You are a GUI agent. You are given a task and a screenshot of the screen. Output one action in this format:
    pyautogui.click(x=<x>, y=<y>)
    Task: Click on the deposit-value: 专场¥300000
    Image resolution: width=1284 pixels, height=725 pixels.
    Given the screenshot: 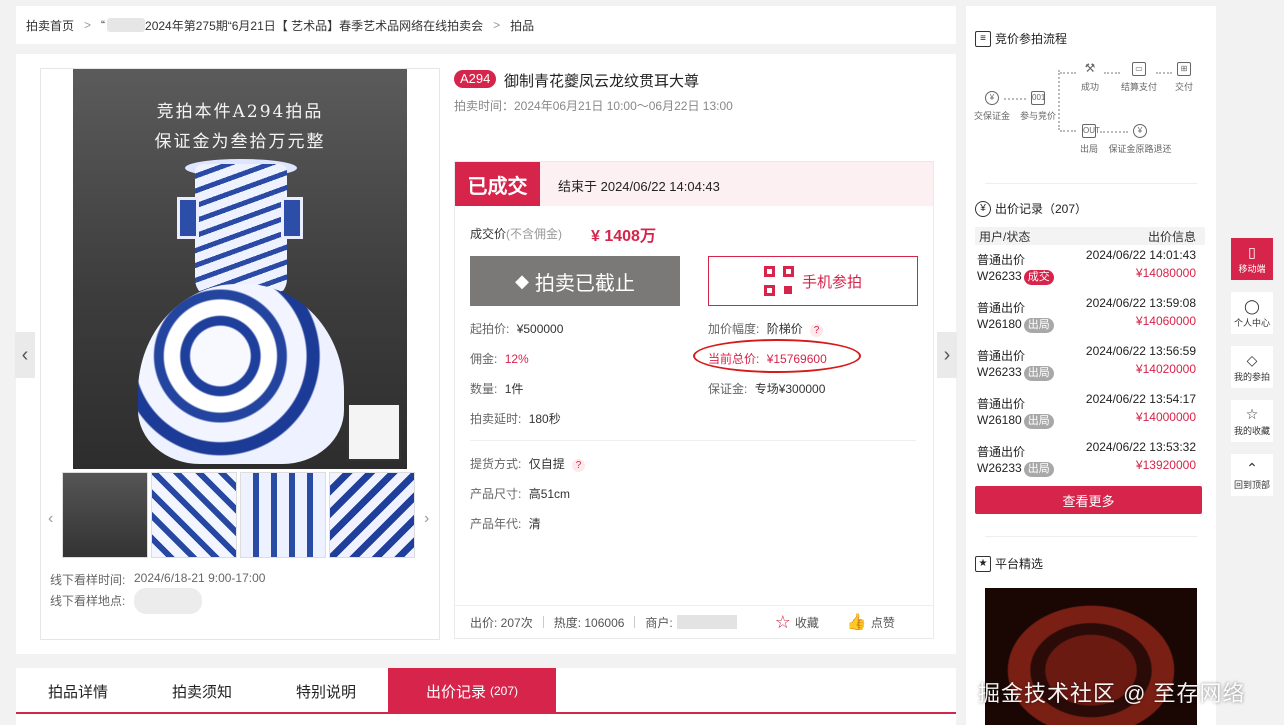 What is the action you would take?
    pyautogui.click(x=790, y=389)
    